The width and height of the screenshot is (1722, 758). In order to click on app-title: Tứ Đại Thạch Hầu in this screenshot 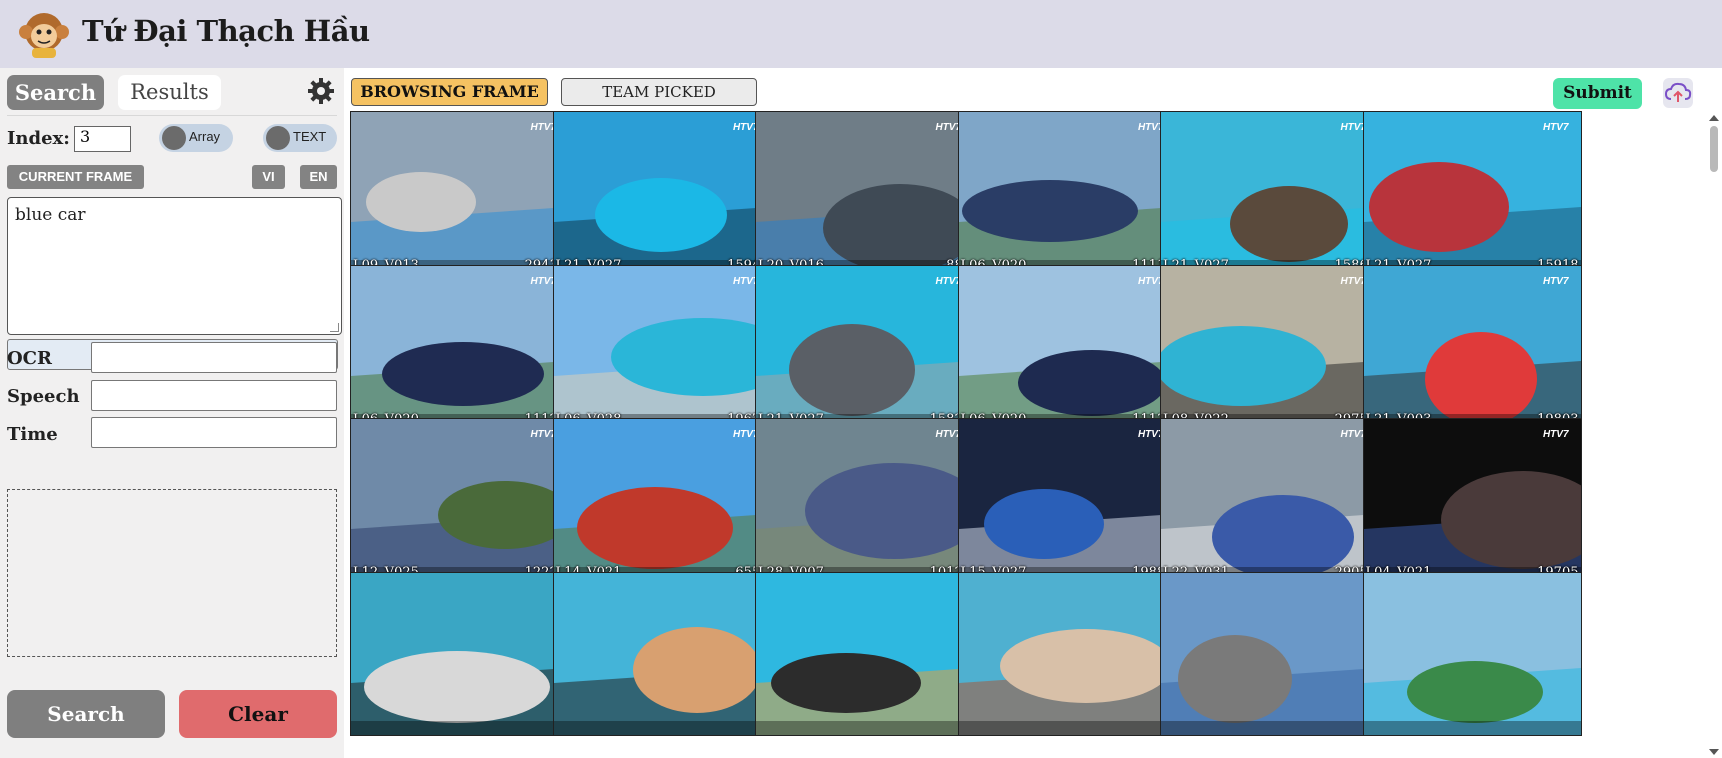, I will do `click(226, 31)`.